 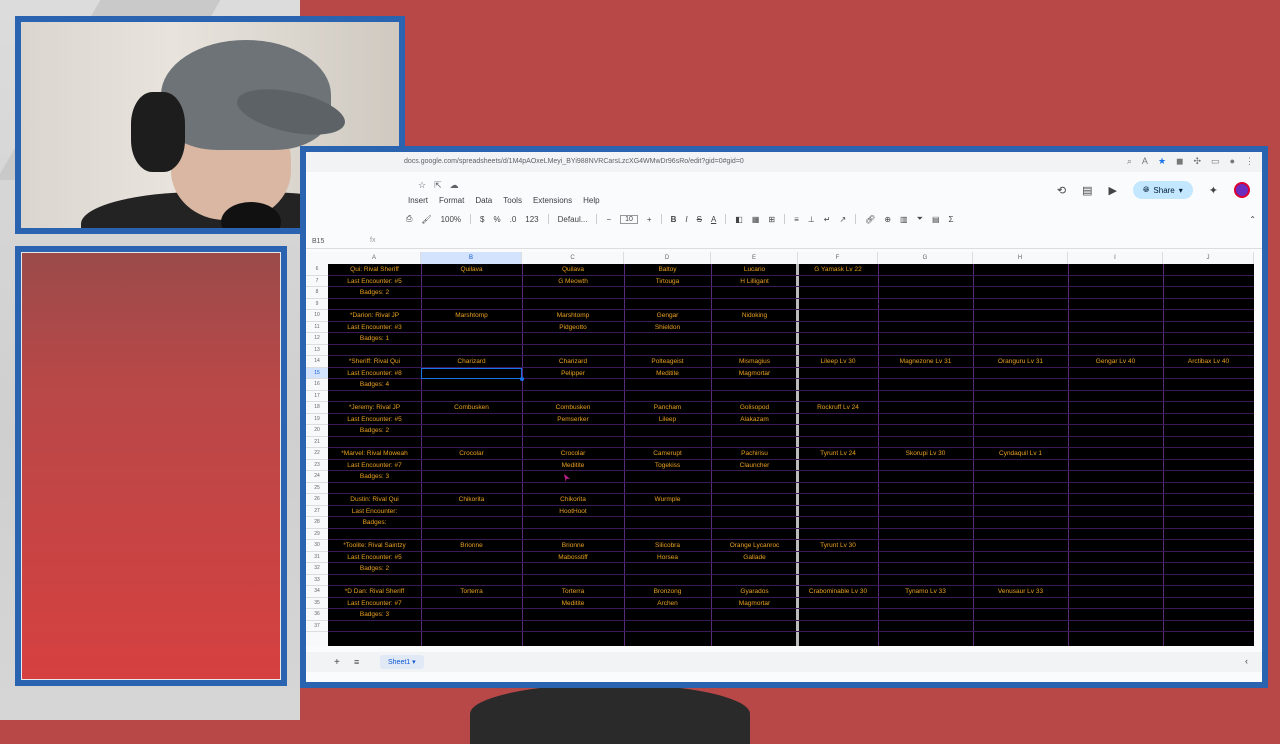 What do you see at coordinates (318, 241) in the screenshot?
I see `name-box: B15` at bounding box center [318, 241].